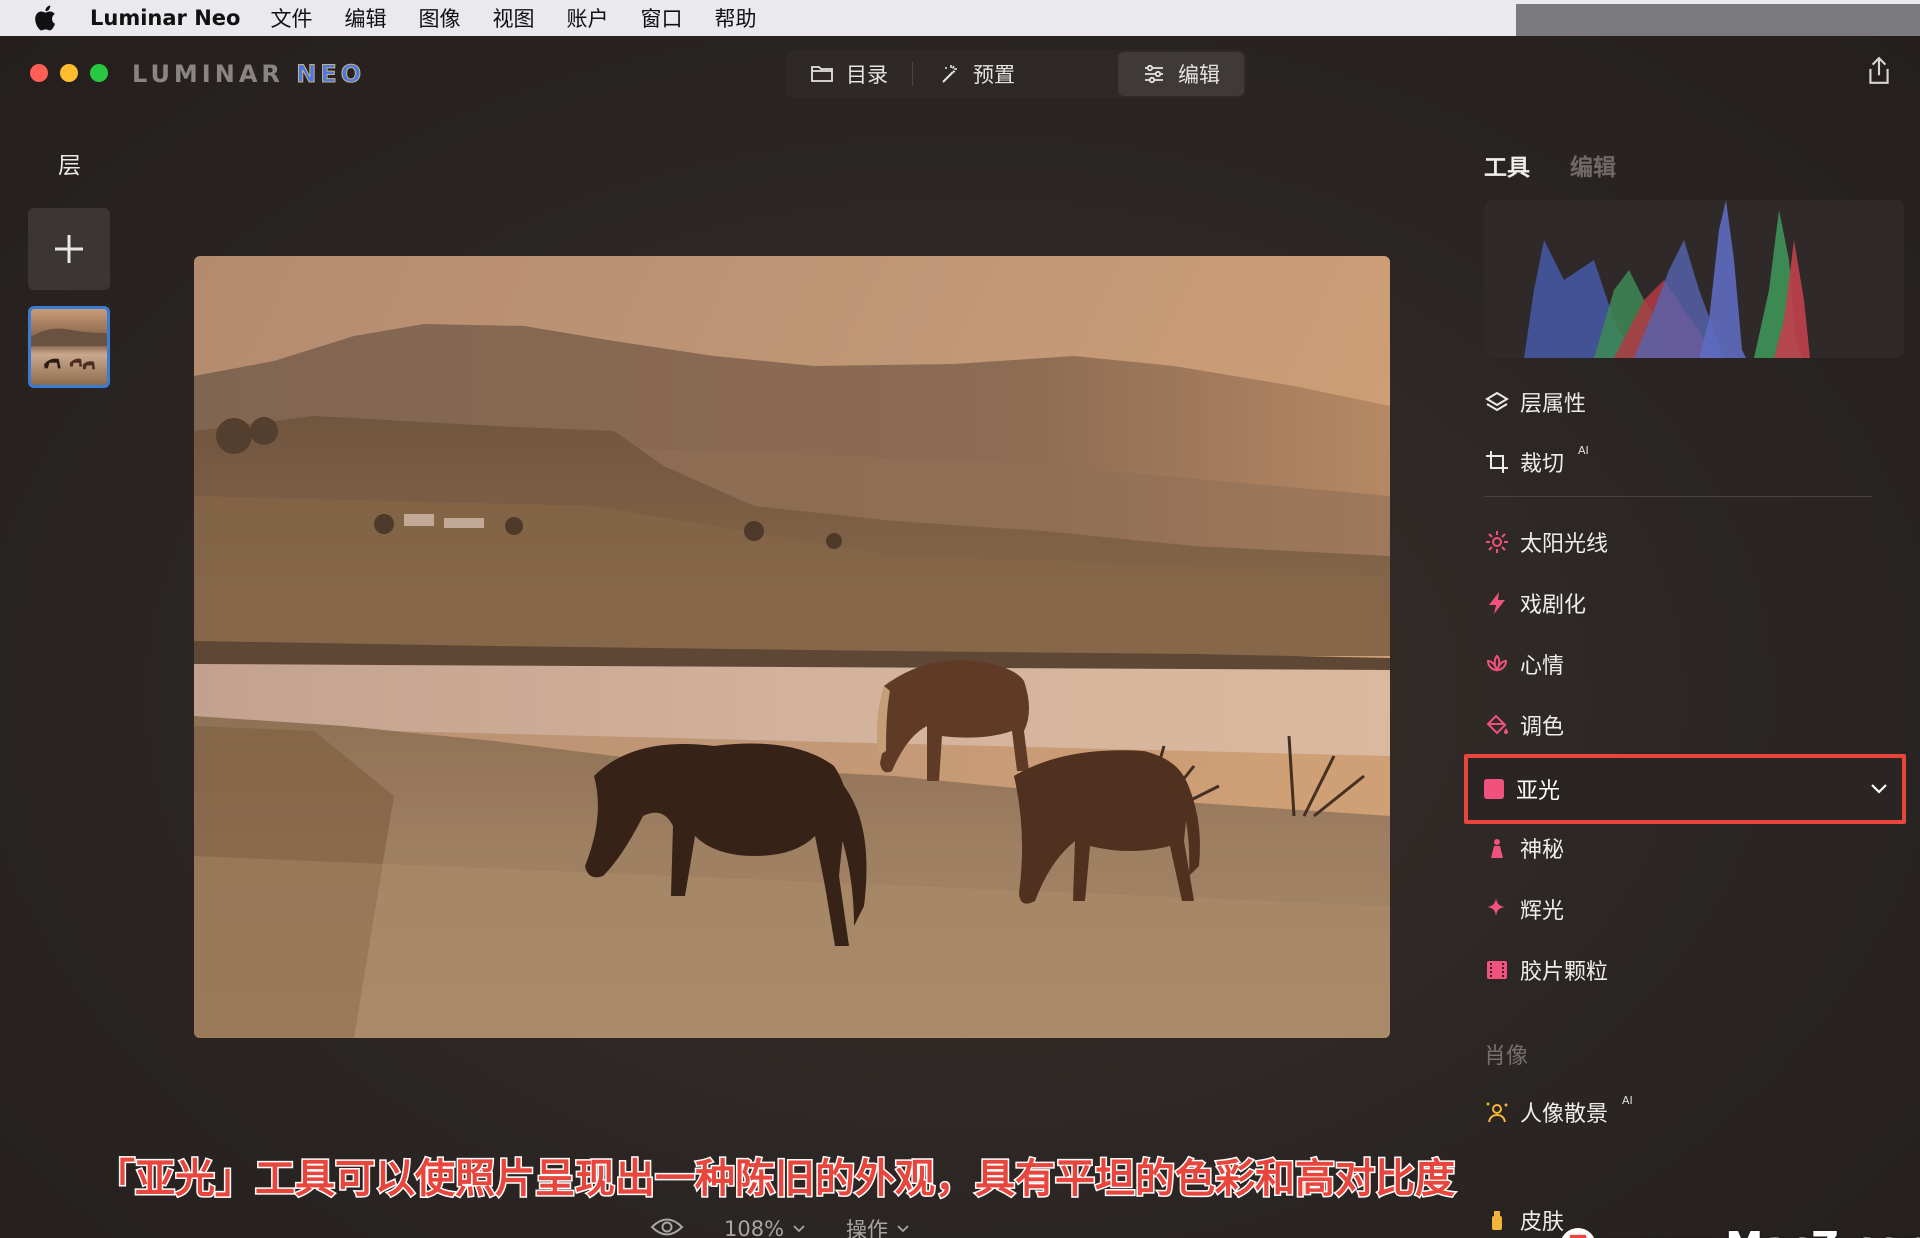 Image resolution: width=1920 pixels, height=1238 pixels. Describe the element at coordinates (1507, 165) in the screenshot. I see `tab-tools: 工具` at that location.